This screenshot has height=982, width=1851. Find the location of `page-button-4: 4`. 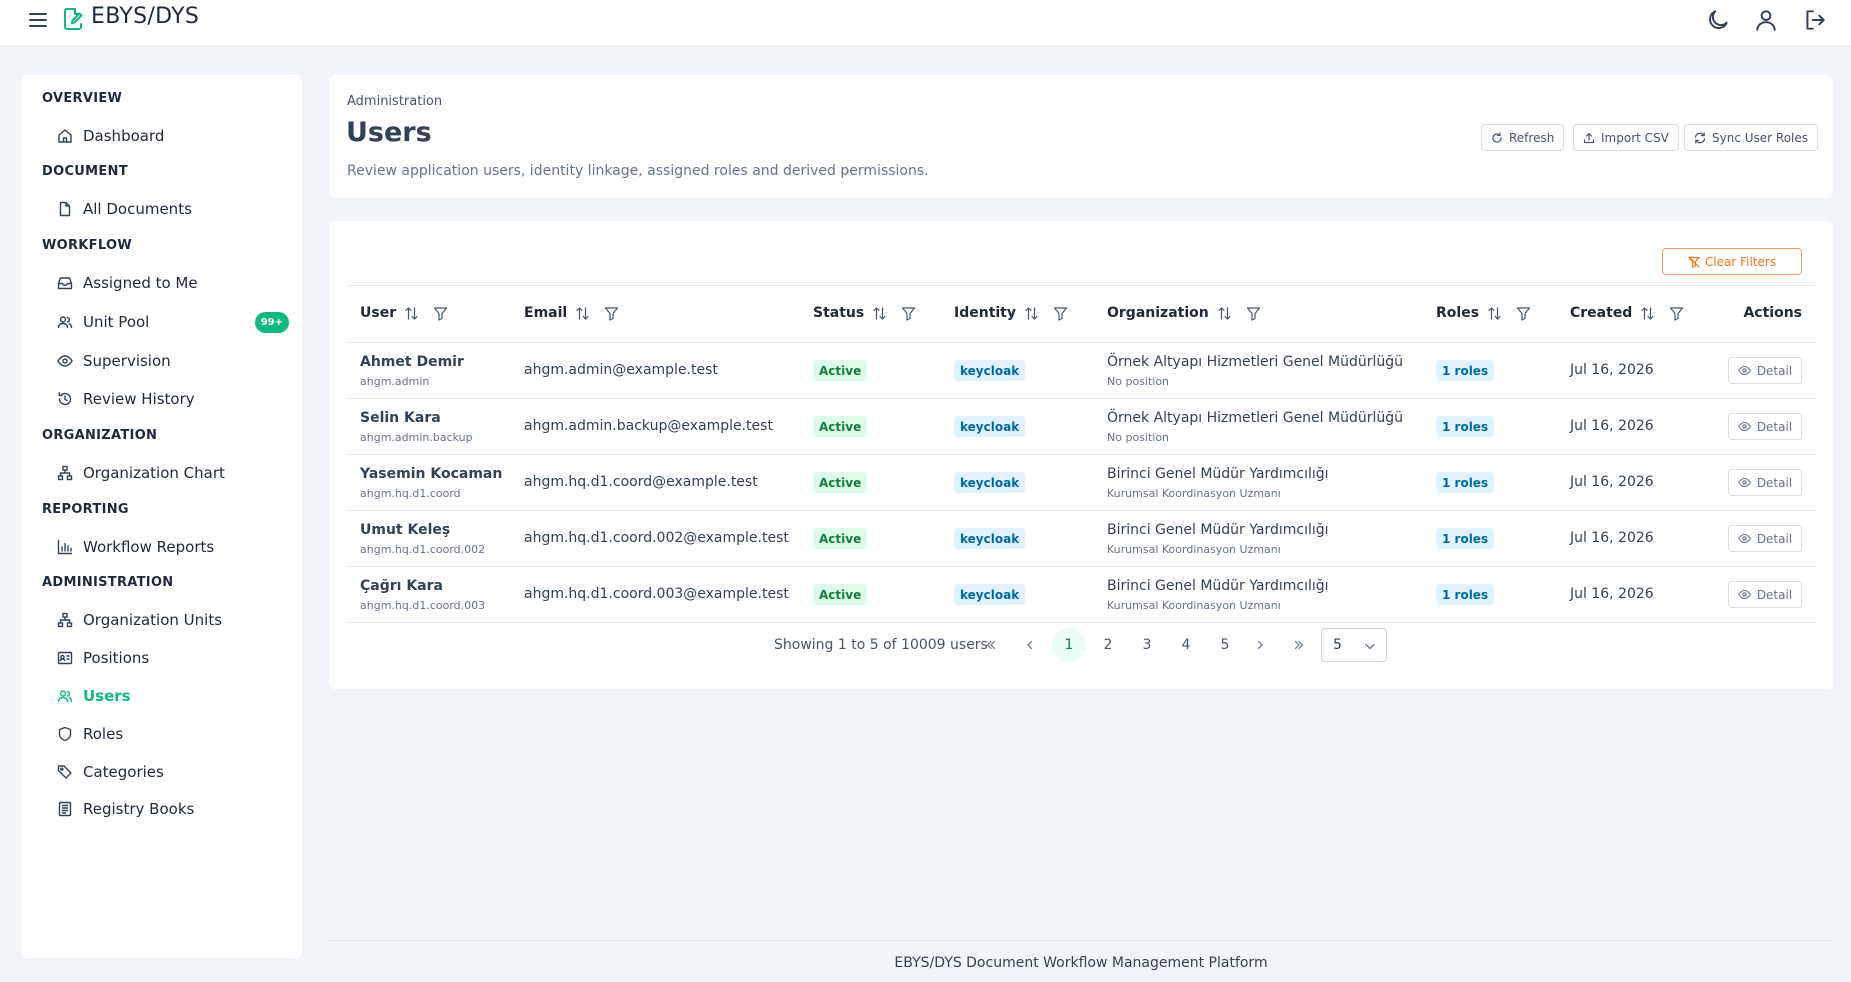

page-button-4: 4 is located at coordinates (1186, 645).